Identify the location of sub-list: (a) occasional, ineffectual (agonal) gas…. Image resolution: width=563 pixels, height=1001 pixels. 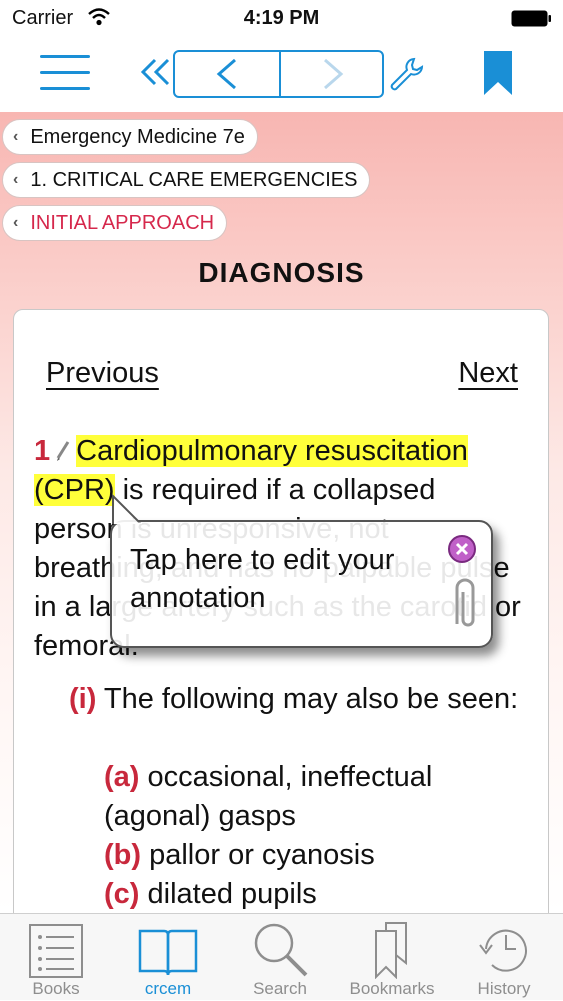
(314, 835).